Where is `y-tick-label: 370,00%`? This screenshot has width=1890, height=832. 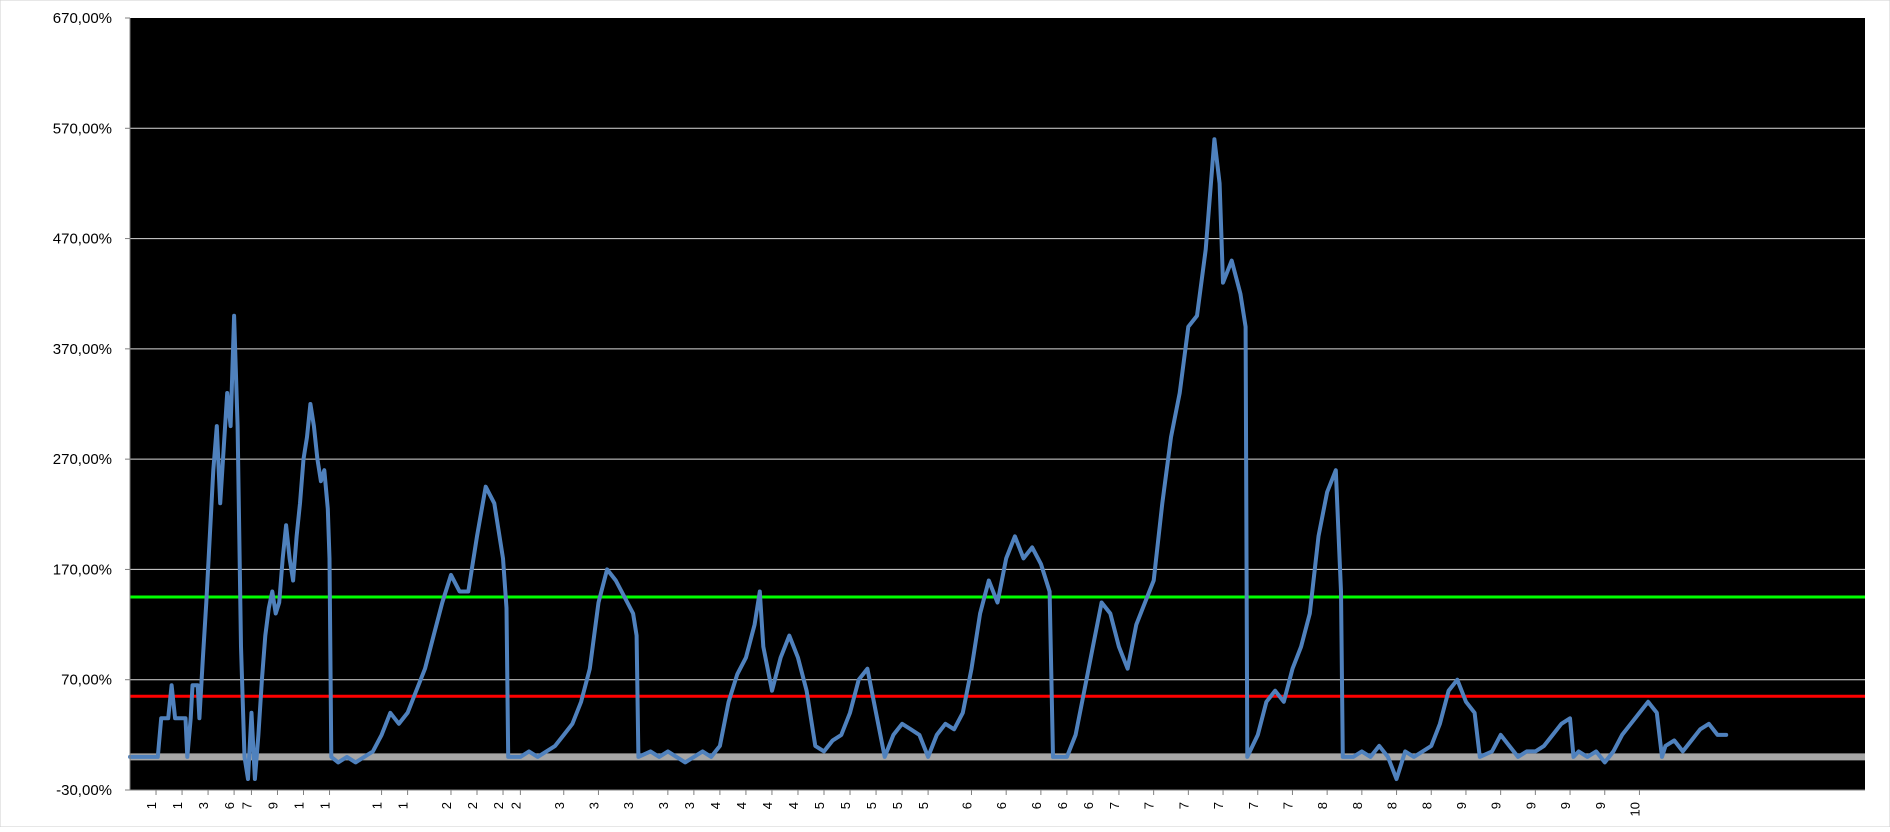 y-tick-label: 370,00% is located at coordinates (82, 349).